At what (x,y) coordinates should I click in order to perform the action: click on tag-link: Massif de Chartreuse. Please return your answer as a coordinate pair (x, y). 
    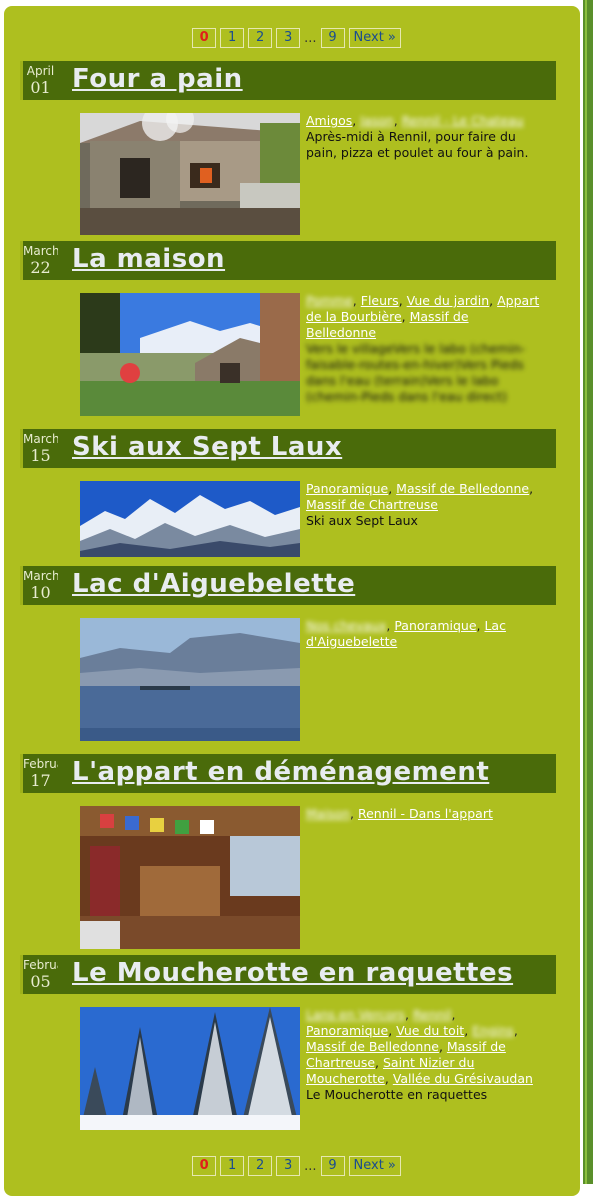
    Looking at the image, I should click on (372, 504).